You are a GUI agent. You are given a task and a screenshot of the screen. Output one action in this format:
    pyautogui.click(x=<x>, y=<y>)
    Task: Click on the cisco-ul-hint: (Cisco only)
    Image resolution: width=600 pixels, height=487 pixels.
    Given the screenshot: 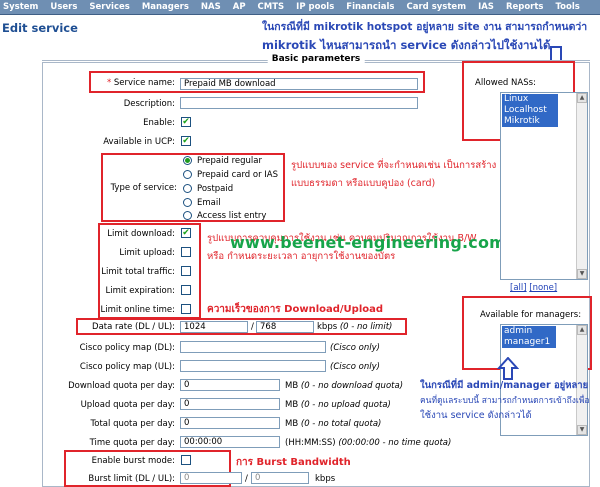 What is the action you would take?
    pyautogui.click(x=355, y=367)
    